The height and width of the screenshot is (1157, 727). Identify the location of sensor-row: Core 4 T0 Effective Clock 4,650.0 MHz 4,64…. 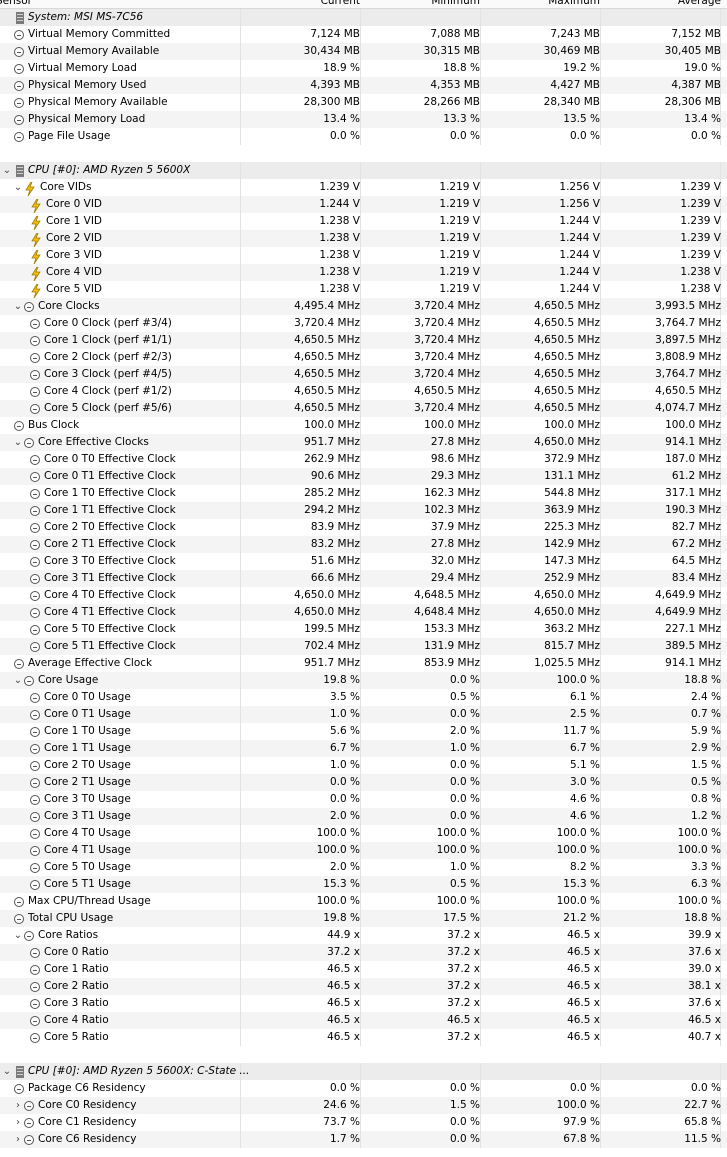
(363, 595).